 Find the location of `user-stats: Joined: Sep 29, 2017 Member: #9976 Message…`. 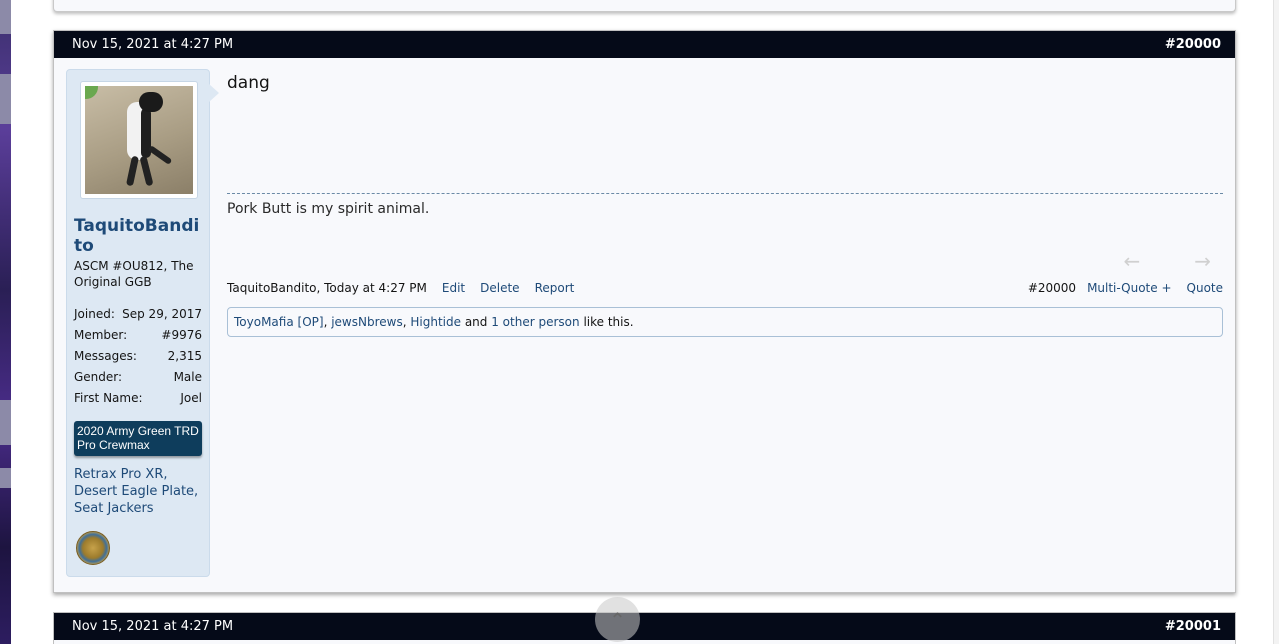

user-stats: Joined: Sep 29, 2017 Member: #9976 Message… is located at coordinates (138, 358).